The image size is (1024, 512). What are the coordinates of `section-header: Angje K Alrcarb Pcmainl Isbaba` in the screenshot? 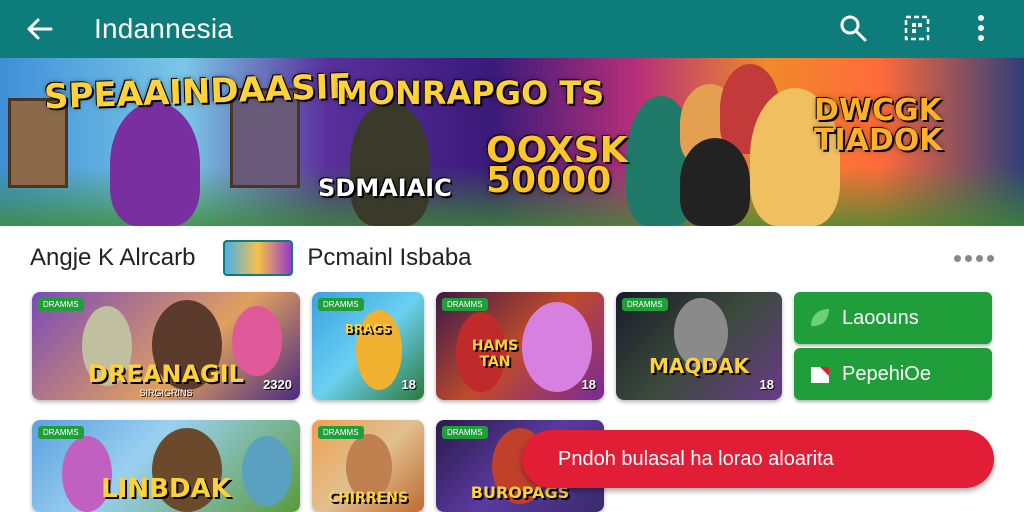 It's located at (512, 258).